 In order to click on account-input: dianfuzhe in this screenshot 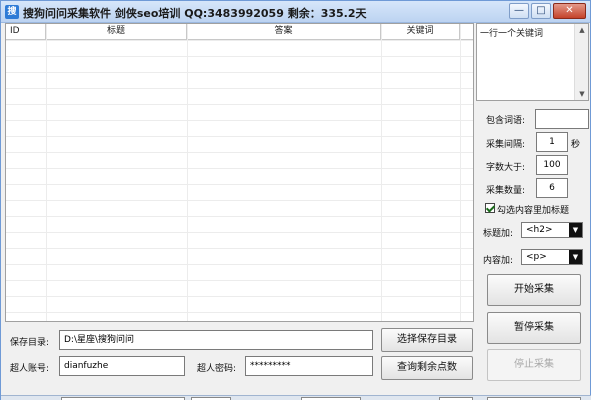, I will do `click(122, 366)`.